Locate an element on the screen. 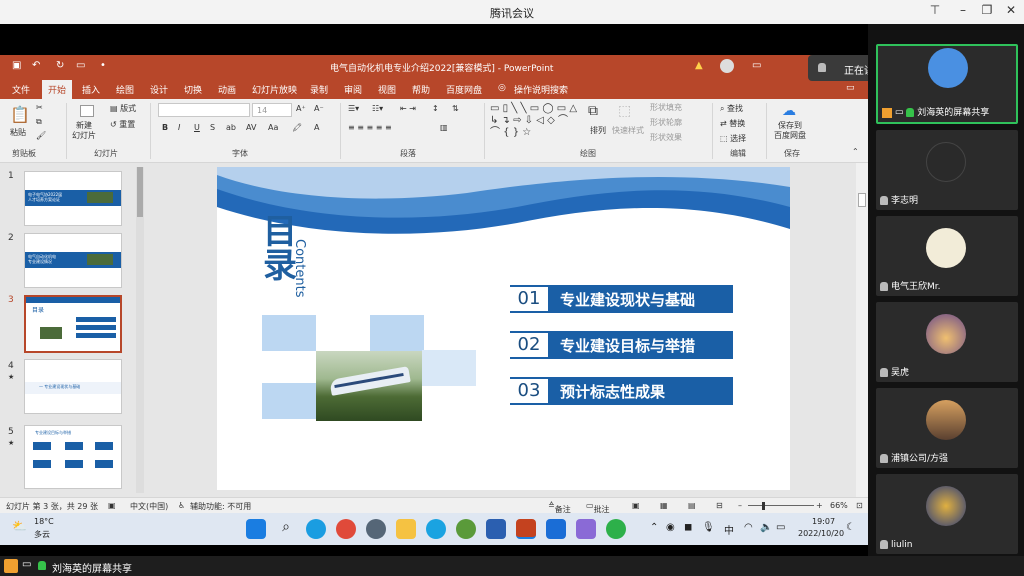 This screenshot has height=576, width=1024. tab-baidu: 百度网盘 is located at coordinates (464, 89).